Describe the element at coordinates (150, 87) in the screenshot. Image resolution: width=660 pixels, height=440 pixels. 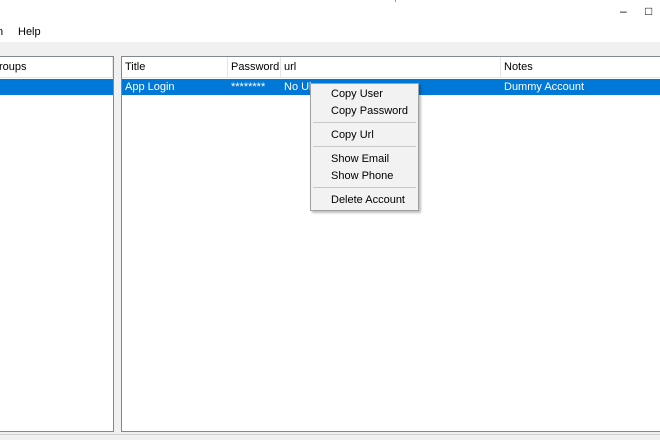
I see `cell-title: App Login` at that location.